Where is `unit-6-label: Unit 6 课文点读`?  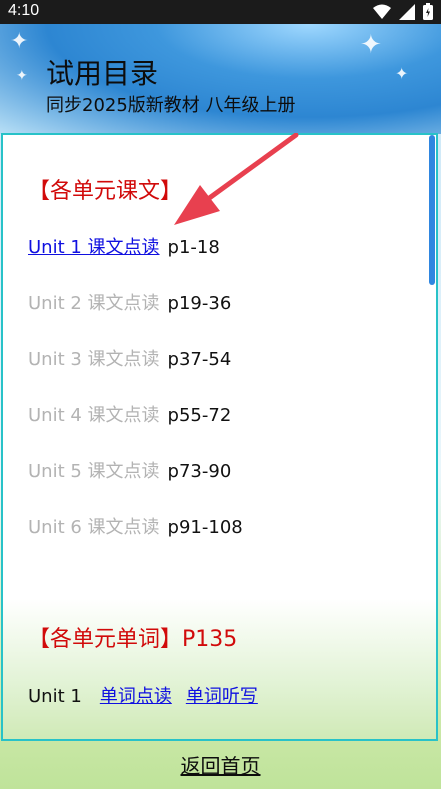 unit-6-label: Unit 6 课文点读 is located at coordinates (94, 527).